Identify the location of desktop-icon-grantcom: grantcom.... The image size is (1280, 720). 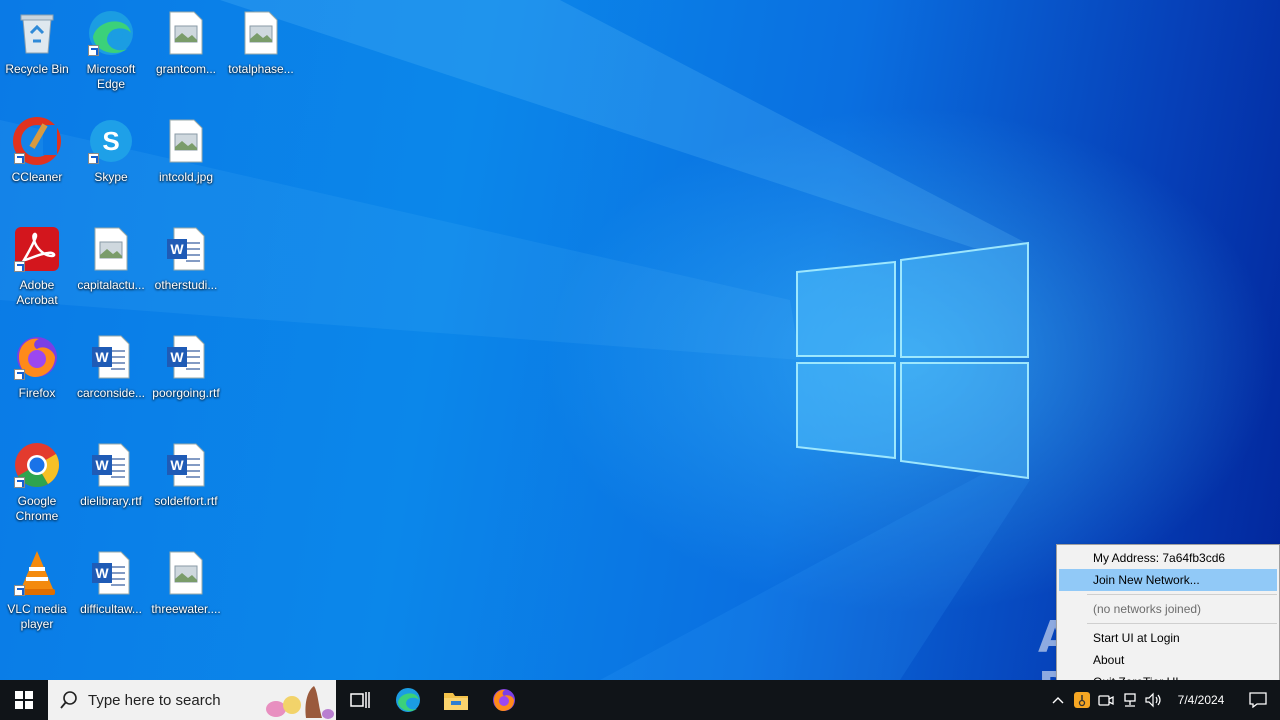
(186, 42).